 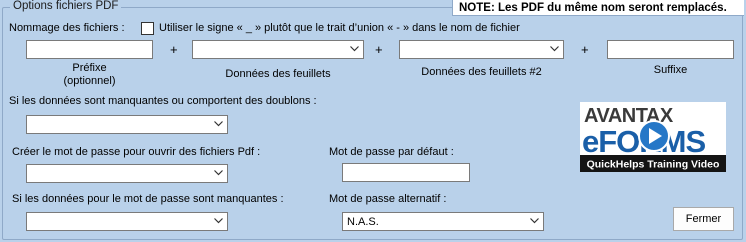 What do you see at coordinates (443, 221) in the screenshot?
I see `alt-password-select: N.A.S.` at bounding box center [443, 221].